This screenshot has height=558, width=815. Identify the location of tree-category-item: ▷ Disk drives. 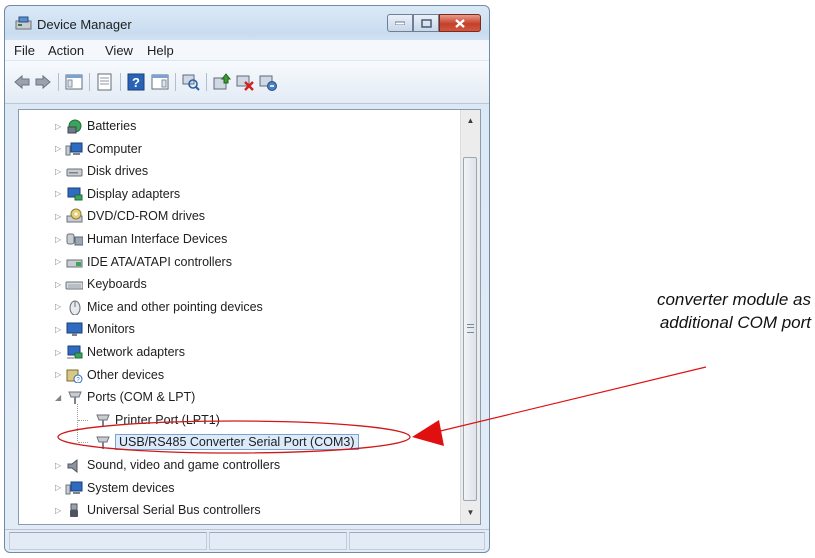
(101, 171).